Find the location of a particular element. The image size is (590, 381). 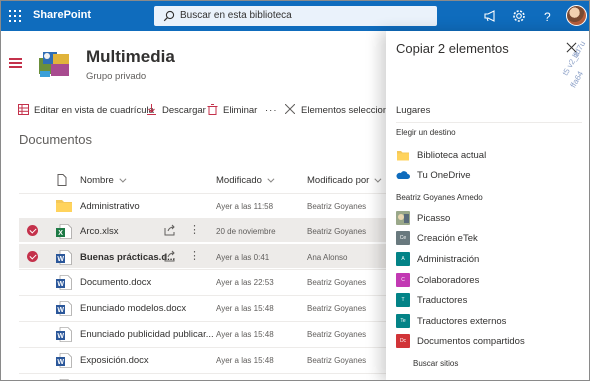

destination-site: T Traductores is located at coordinates (489, 301).